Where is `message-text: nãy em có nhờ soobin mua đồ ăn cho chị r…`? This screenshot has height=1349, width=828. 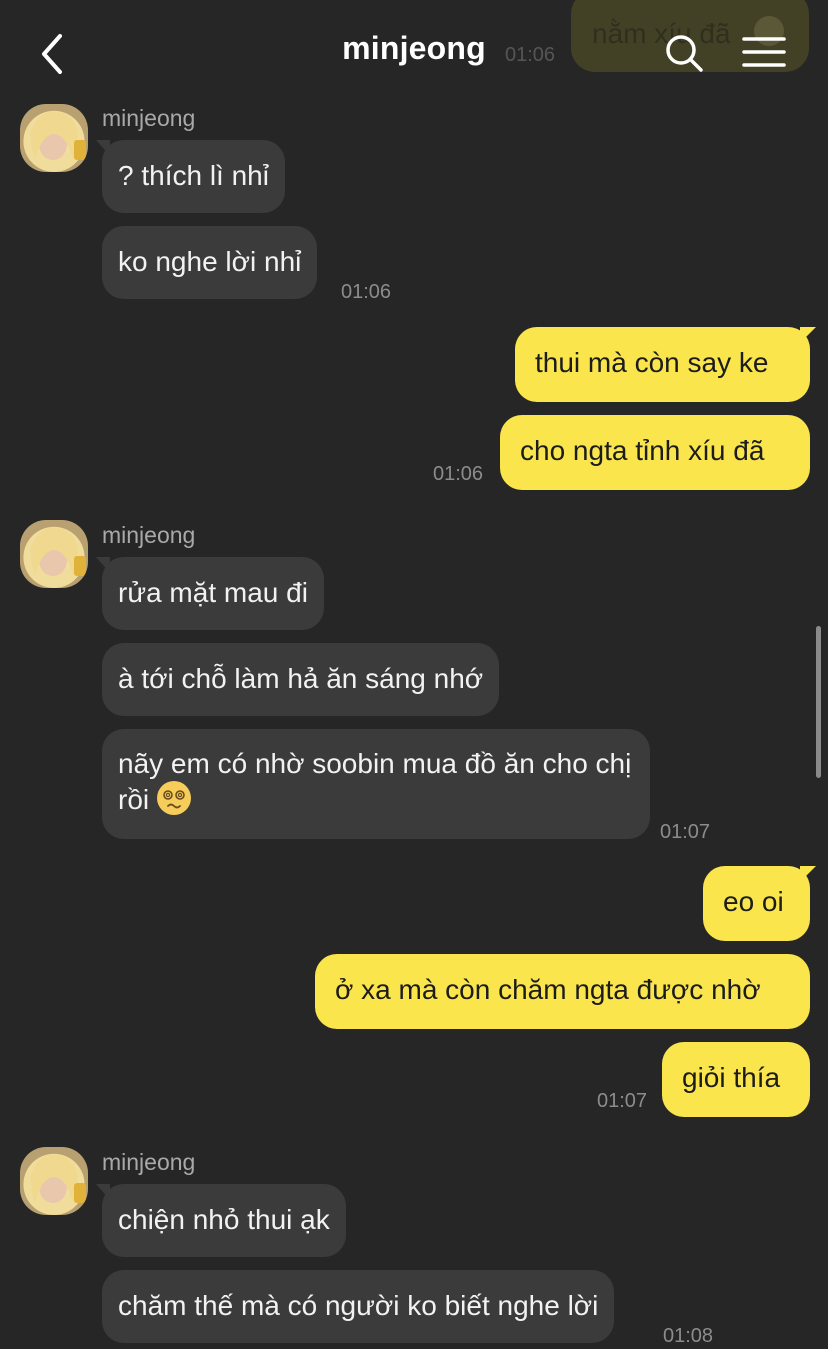 message-text: nãy em có nhờ soobin mua đồ ăn cho chị r… is located at coordinates (375, 781).